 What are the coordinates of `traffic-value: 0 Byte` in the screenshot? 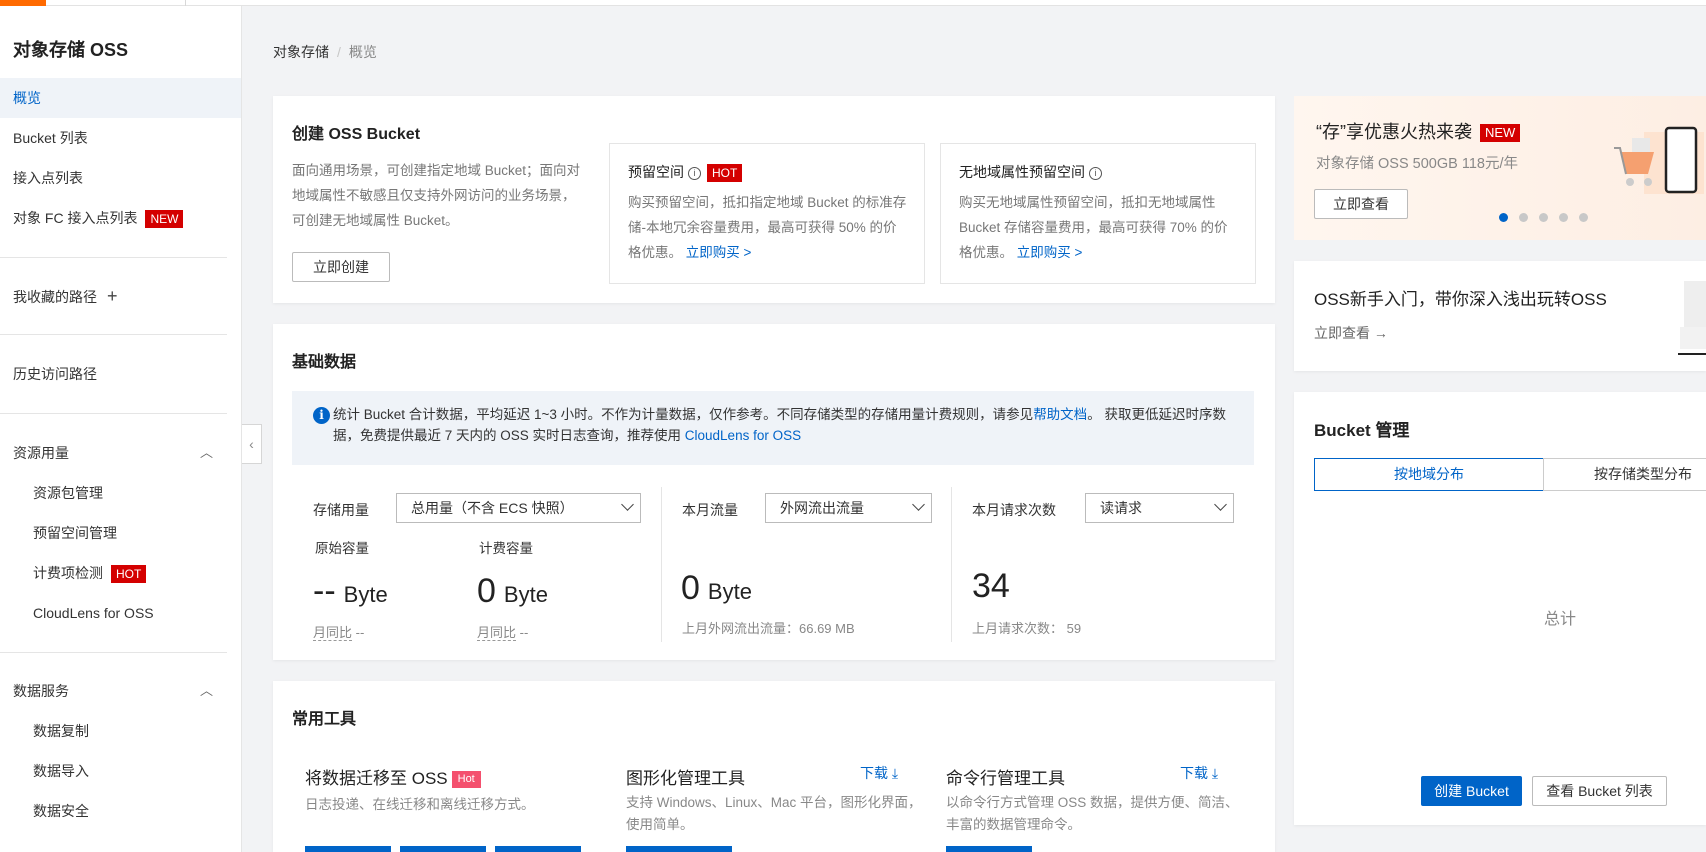 It's located at (716, 588).